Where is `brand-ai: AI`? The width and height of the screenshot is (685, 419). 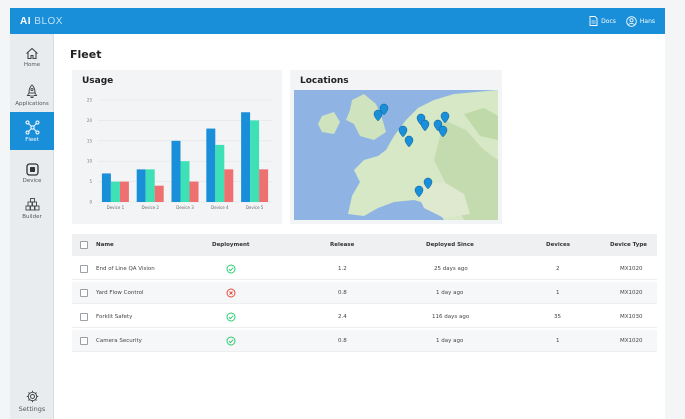 brand-ai: AI is located at coordinates (25, 21).